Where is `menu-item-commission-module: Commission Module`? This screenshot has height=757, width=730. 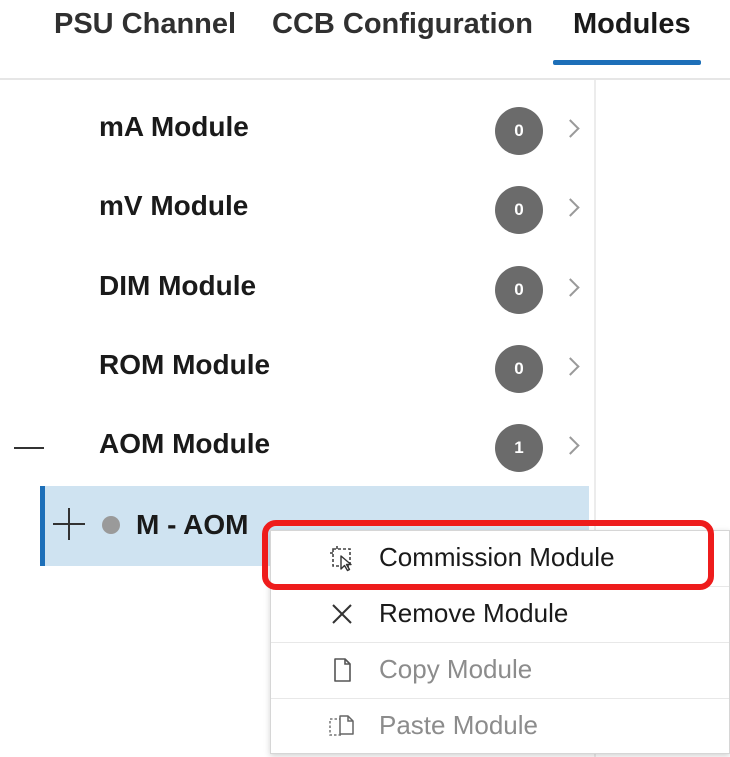
menu-item-commission-module: Commission Module is located at coordinates (500, 558).